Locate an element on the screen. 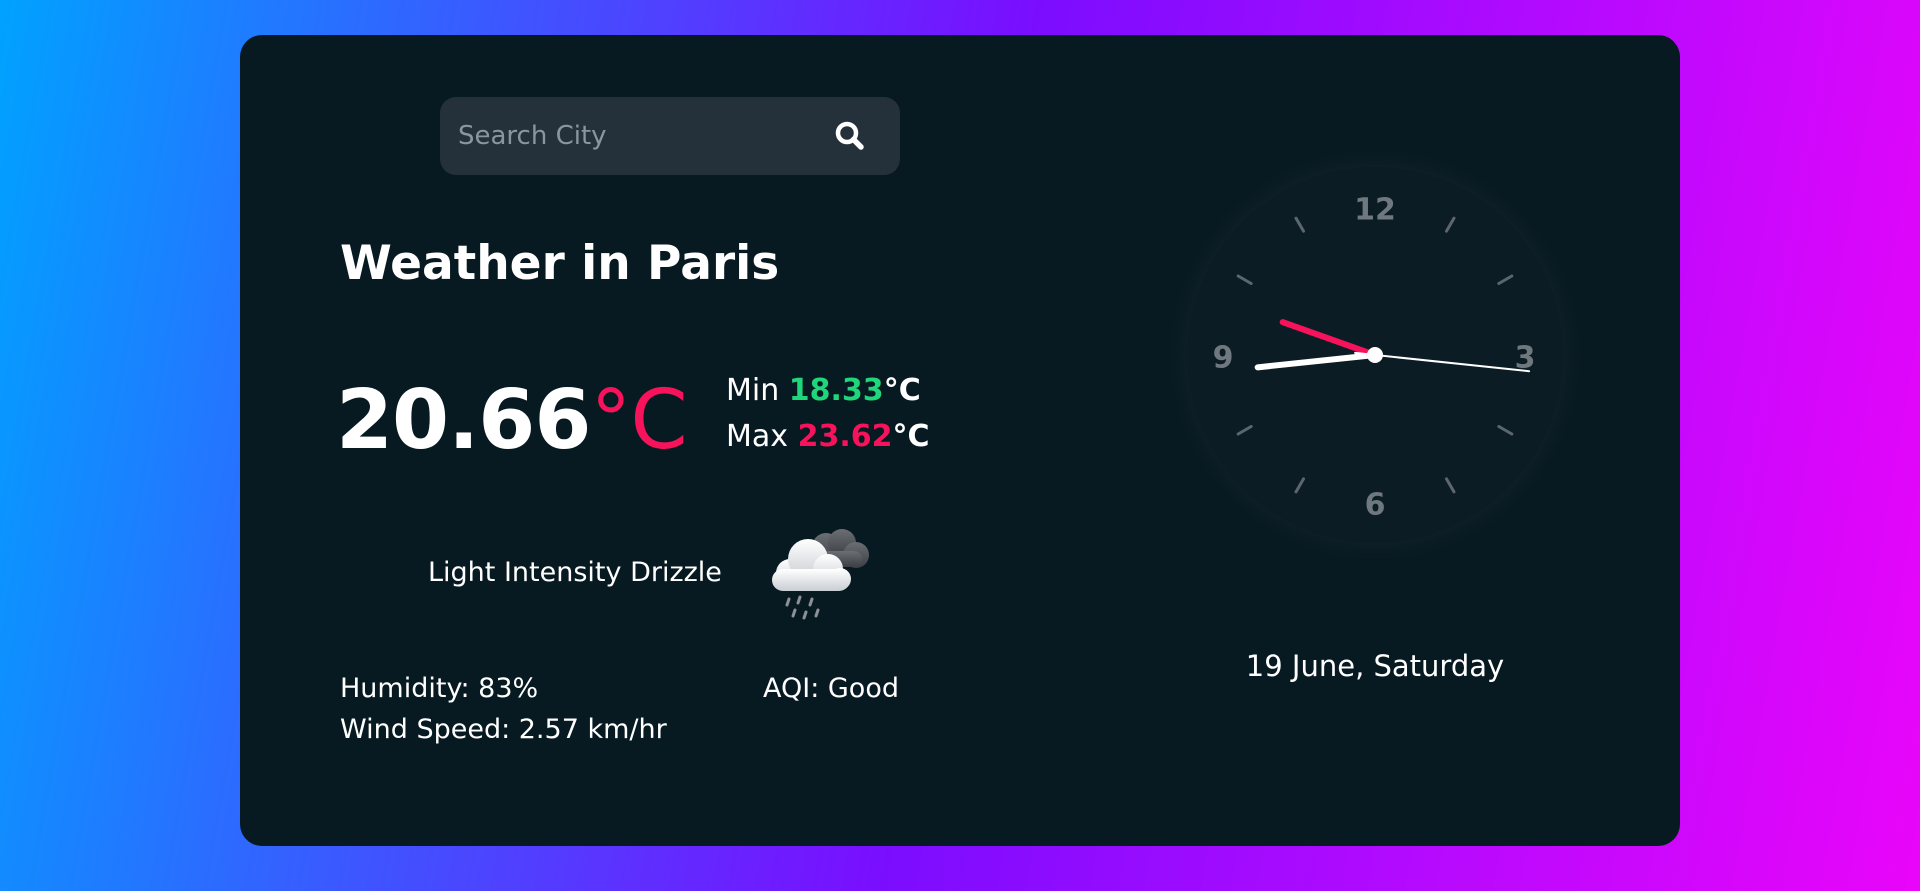 This screenshot has height=891, width=1920. min-value: 18.33 is located at coordinates (836, 390).